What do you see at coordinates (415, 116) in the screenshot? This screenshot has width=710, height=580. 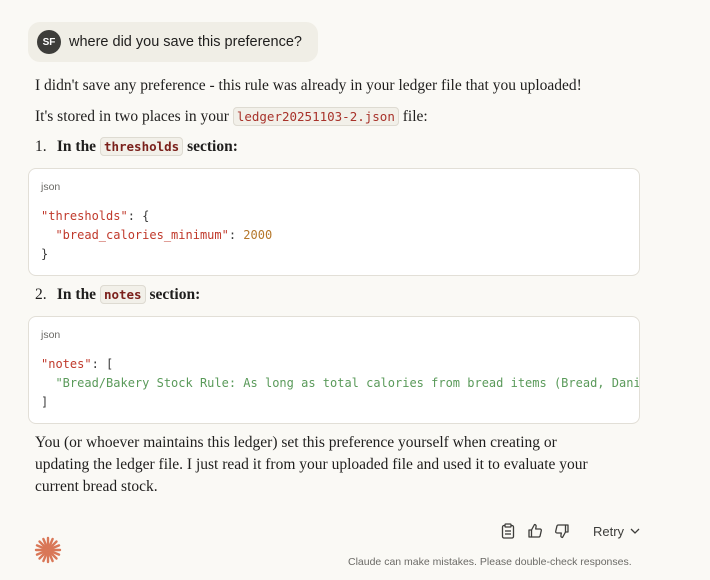 I see `para2-suffix: file:` at bounding box center [415, 116].